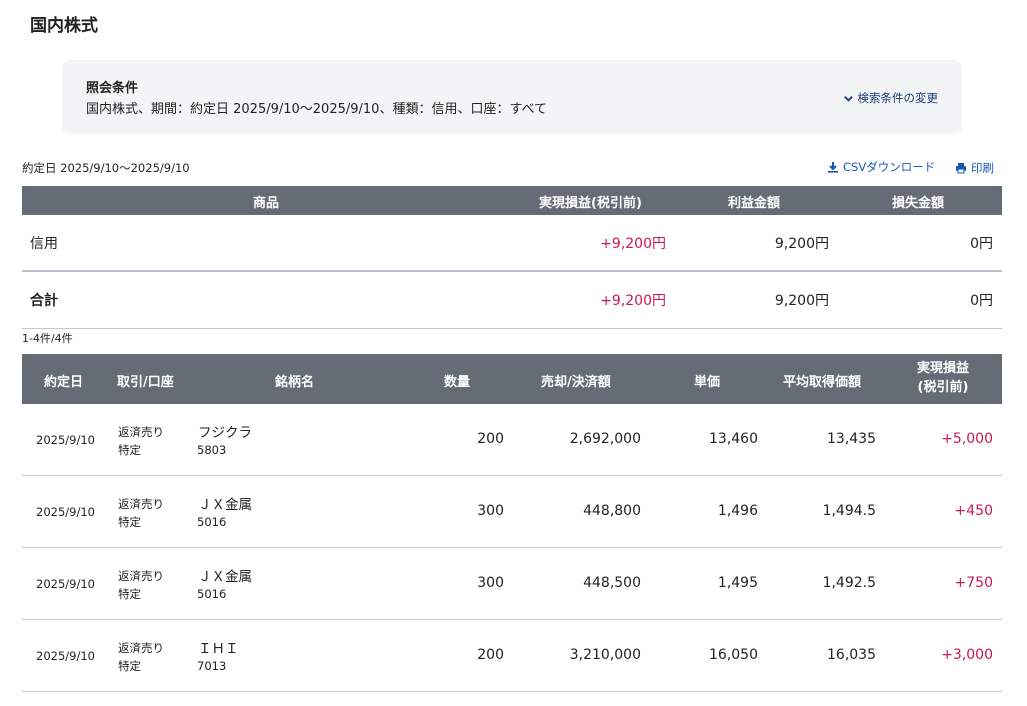 The height and width of the screenshot is (706, 1027). What do you see at coordinates (512, 243) in the screenshot?
I see `summary-row-margin: 信用 +9,200円 9,200円 0円` at bounding box center [512, 243].